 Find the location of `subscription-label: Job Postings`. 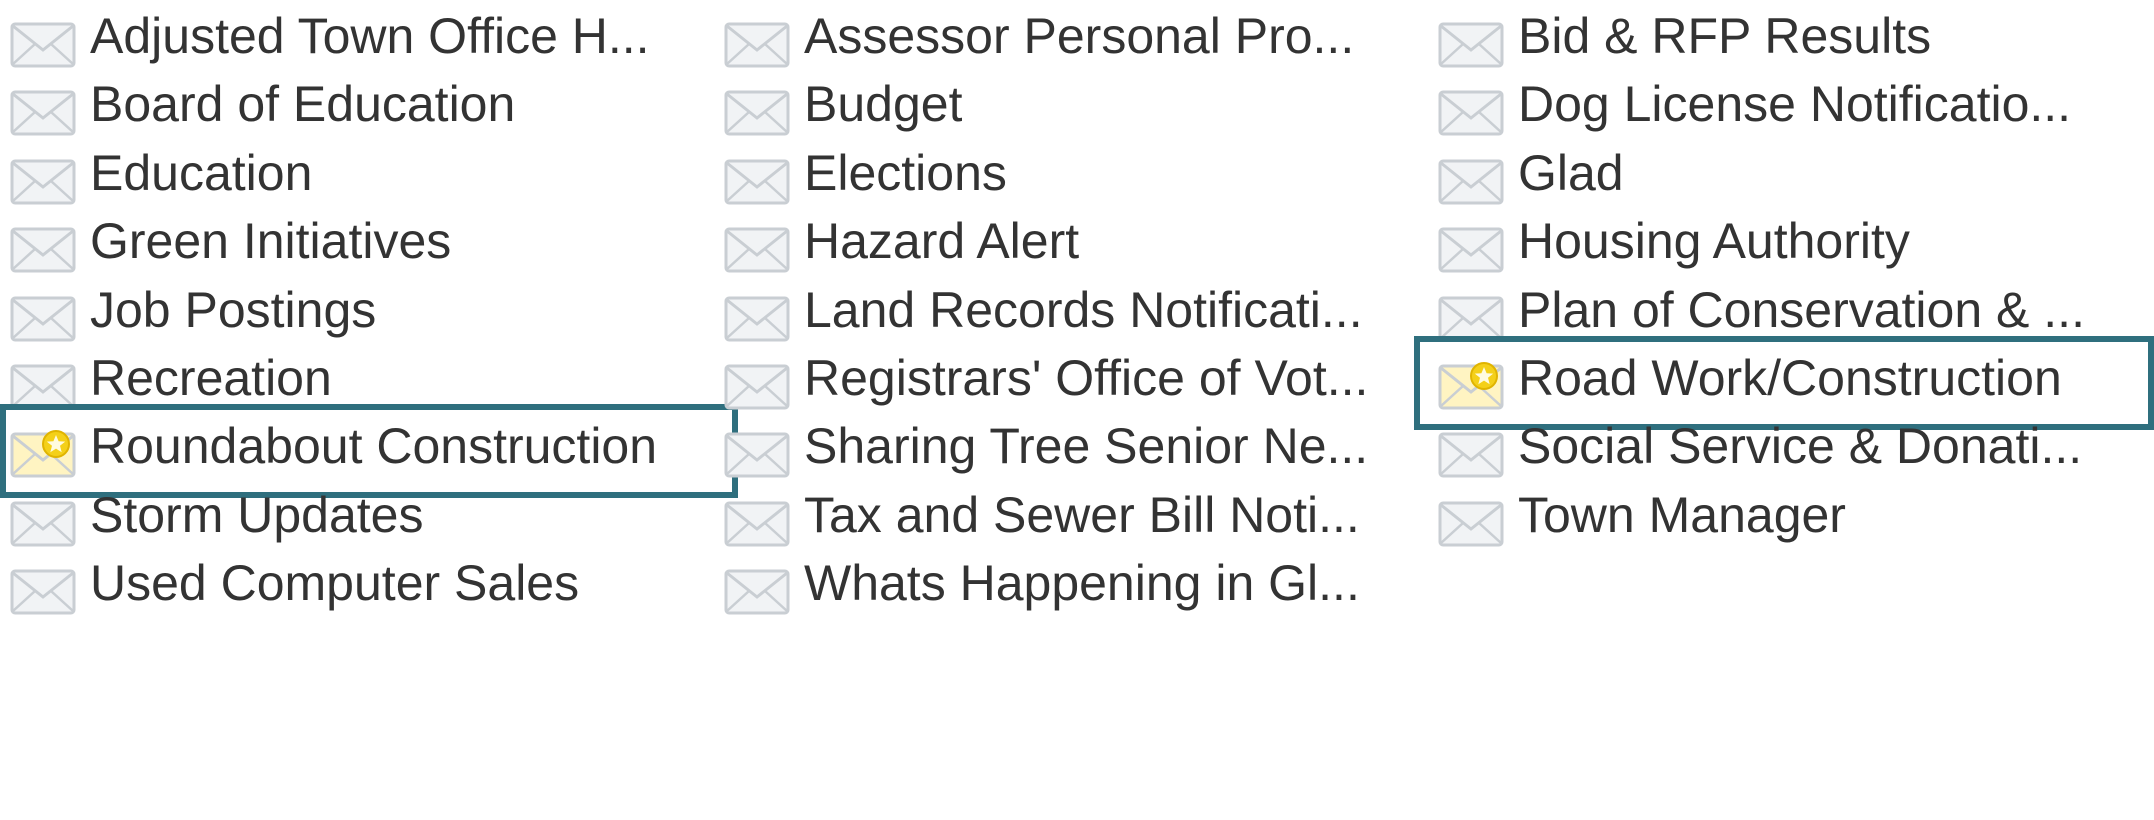

subscription-label: Job Postings is located at coordinates (233, 309).